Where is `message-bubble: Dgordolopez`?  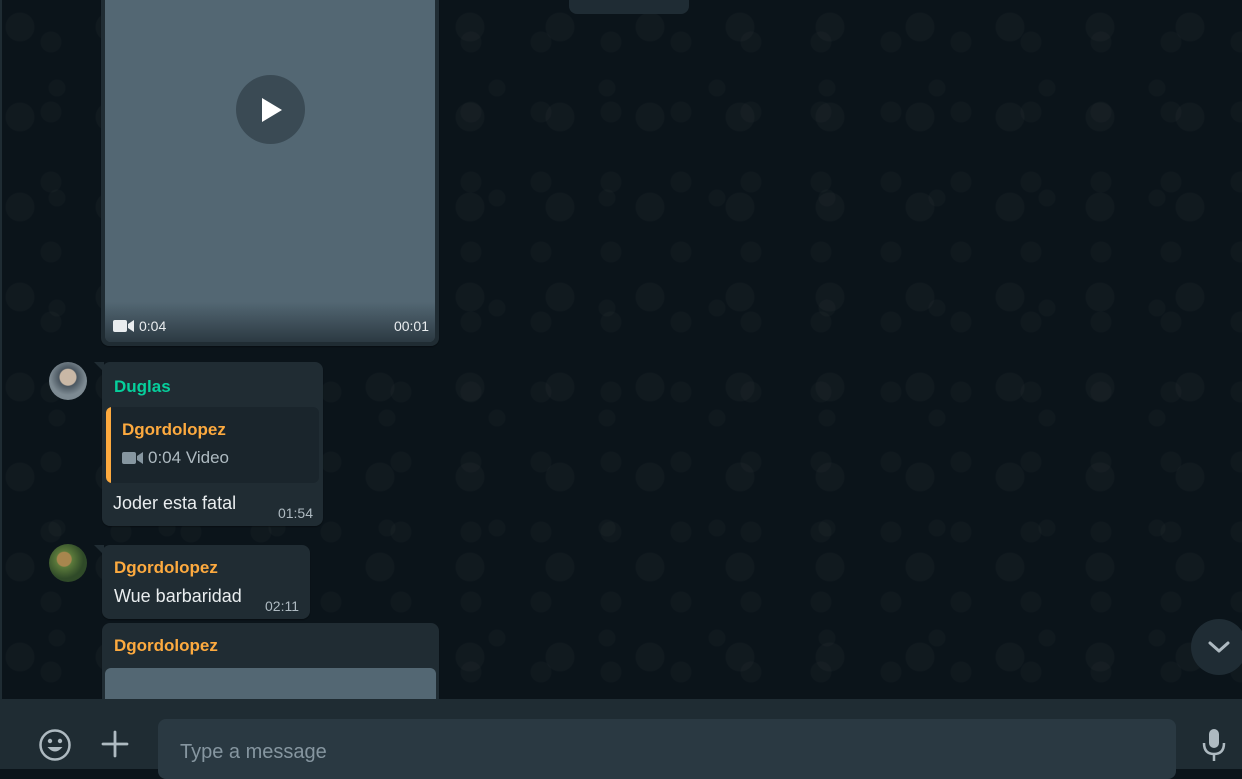 message-bubble: Dgordolopez is located at coordinates (270, 661).